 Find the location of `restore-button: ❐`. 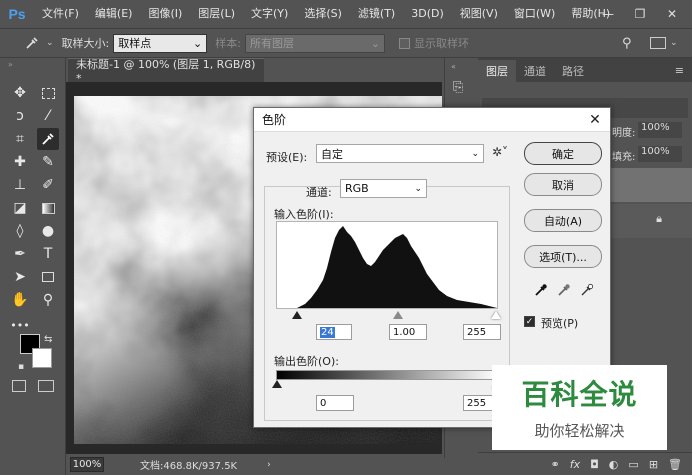

restore-button: ❐ is located at coordinates (640, 14).